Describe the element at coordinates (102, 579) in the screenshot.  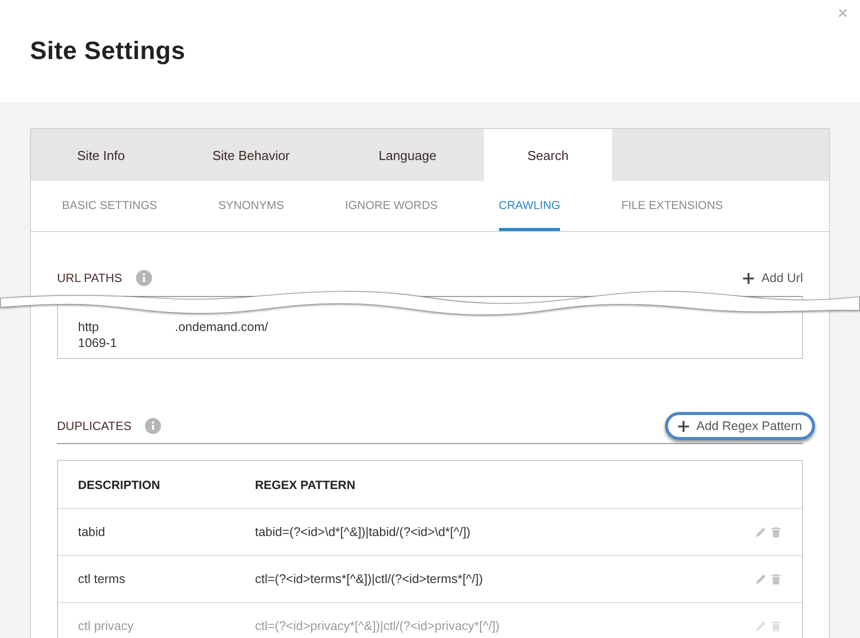
I see `table-cell-text: ctl terms` at that location.